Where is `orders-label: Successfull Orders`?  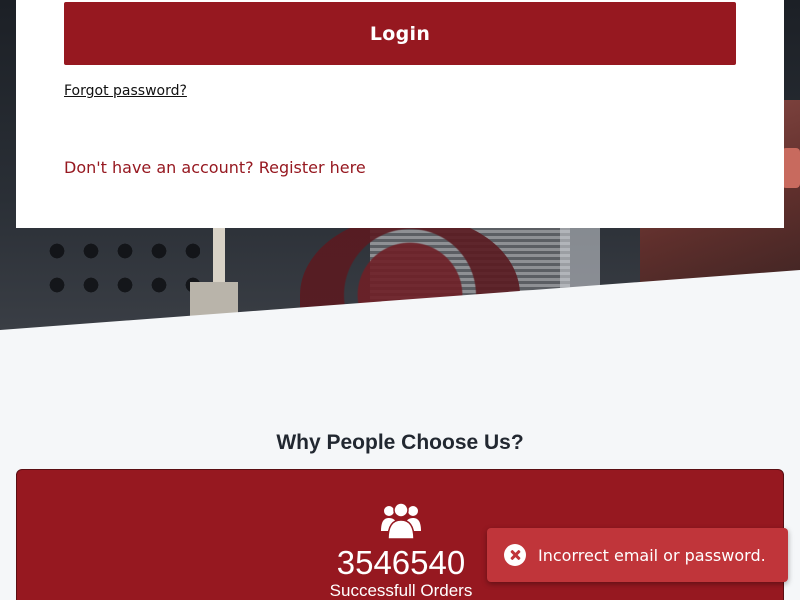 orders-label: Successfull Orders is located at coordinates (401, 590).